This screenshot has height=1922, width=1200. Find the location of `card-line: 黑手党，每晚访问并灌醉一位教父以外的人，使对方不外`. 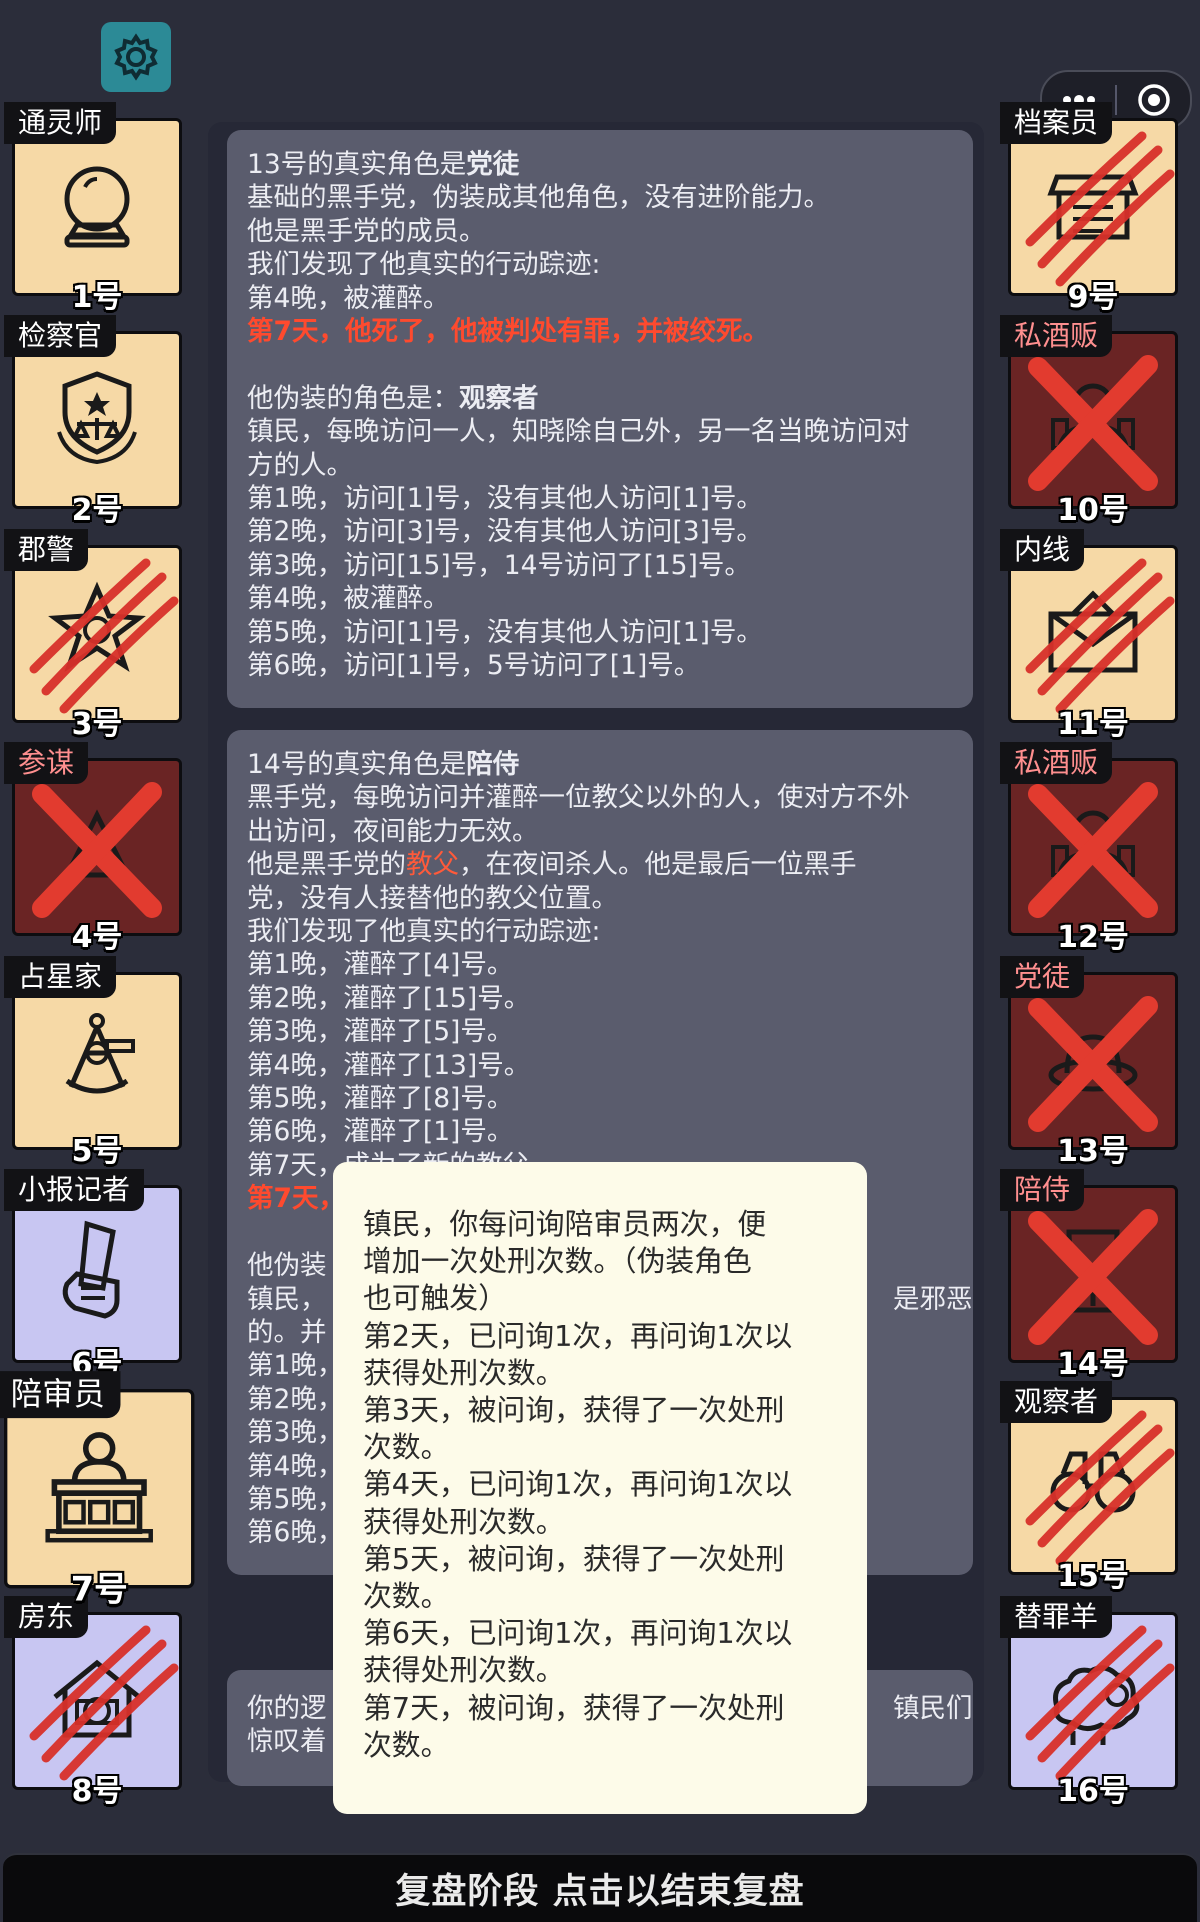

card-line: 黑手党，每晚访问并灌醉一位教父以外的人，使对方不外 is located at coordinates (578, 798).